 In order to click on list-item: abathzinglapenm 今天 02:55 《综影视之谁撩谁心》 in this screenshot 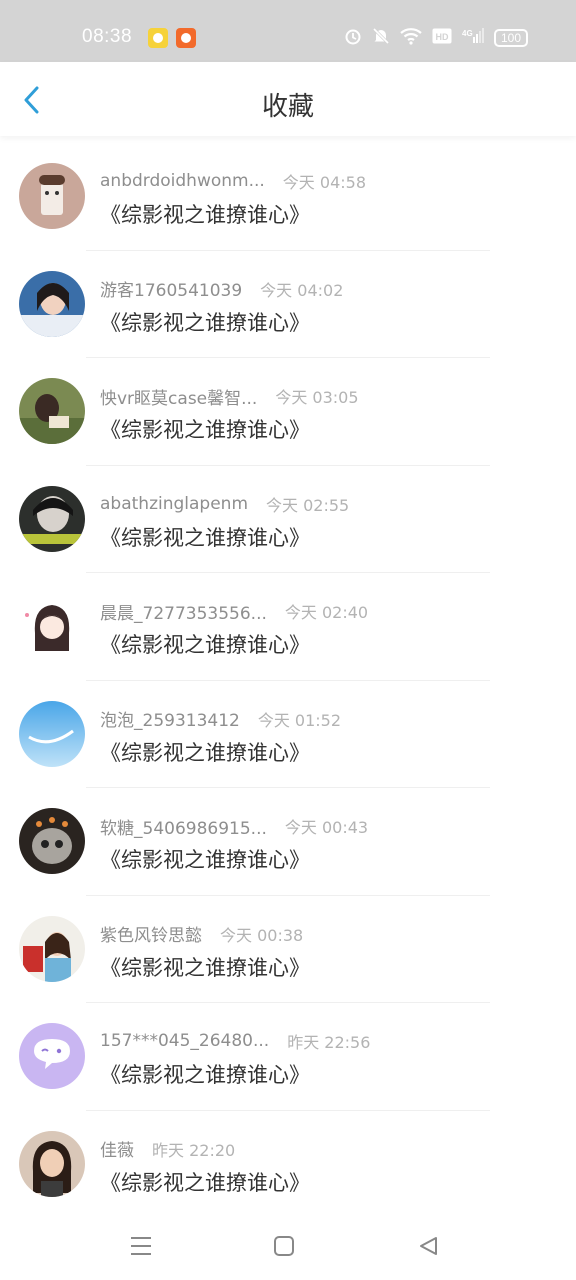, I will do `click(288, 519)`.